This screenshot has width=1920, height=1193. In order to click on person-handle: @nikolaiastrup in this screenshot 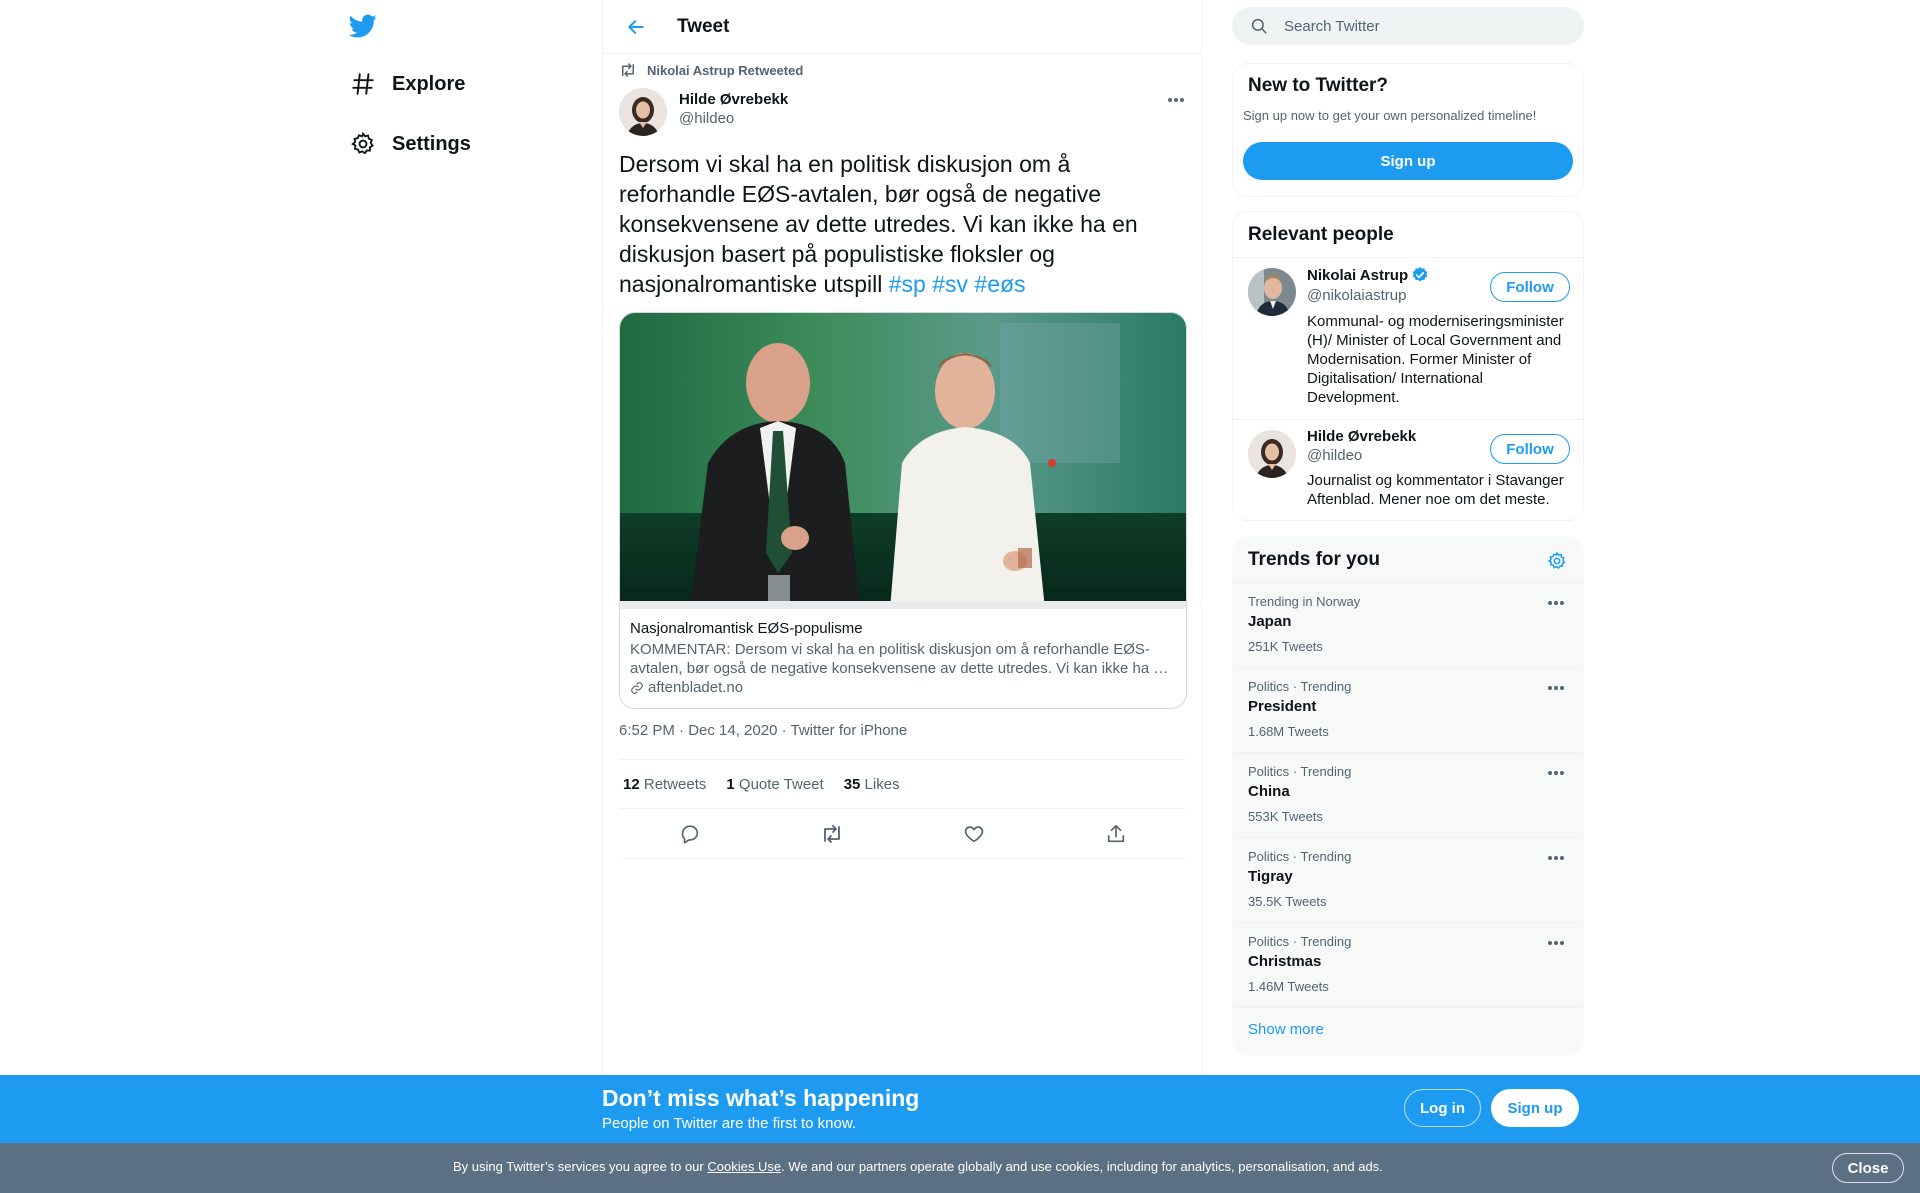, I will do `click(1356, 295)`.